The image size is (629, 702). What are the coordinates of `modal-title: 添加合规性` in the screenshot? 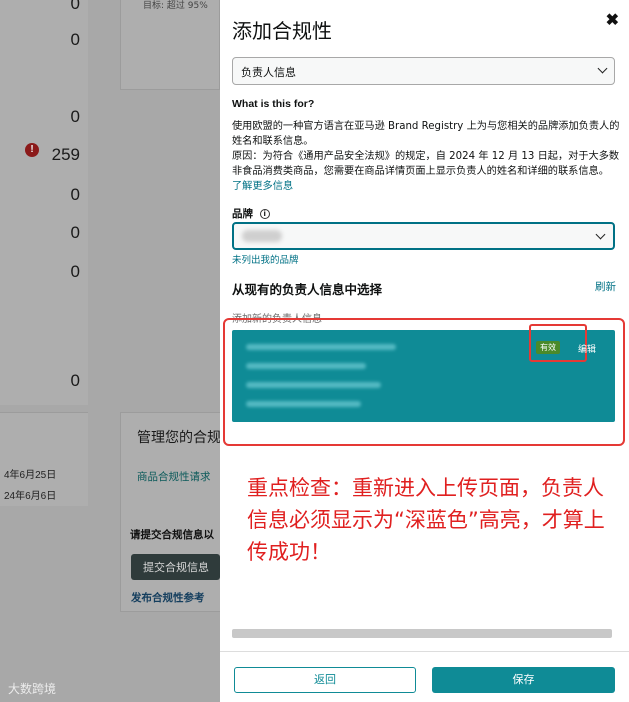 It's located at (282, 31).